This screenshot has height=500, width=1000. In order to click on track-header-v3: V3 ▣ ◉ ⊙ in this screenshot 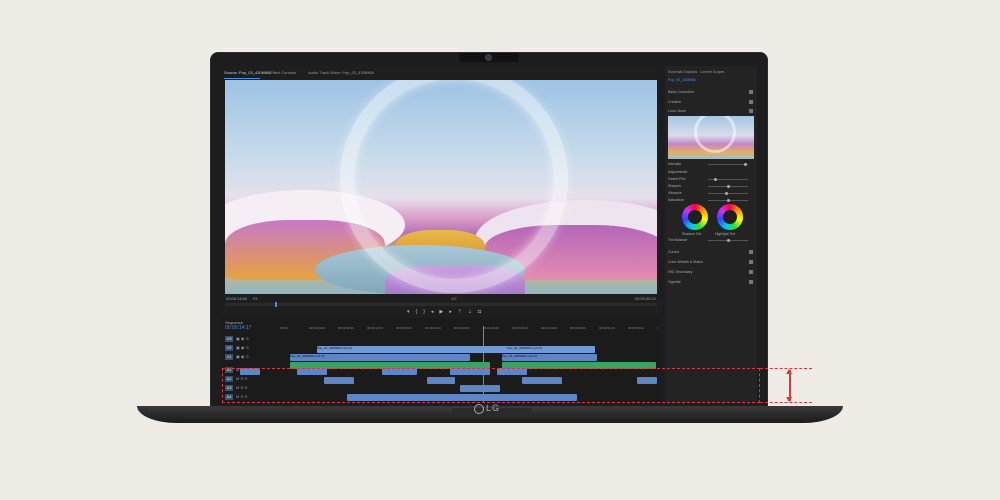, I will do `click(251, 339)`.